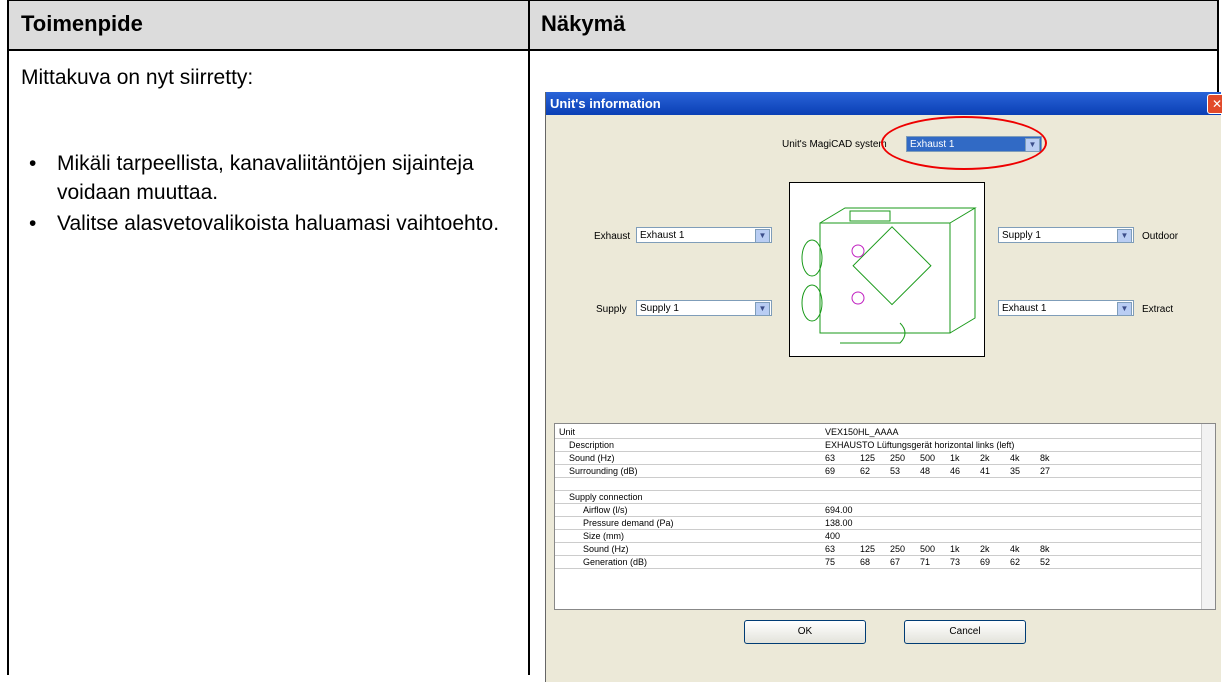 The height and width of the screenshot is (682, 1222). What do you see at coordinates (878, 536) in the screenshot?
I see `table-row: Size (mm) 400` at bounding box center [878, 536].